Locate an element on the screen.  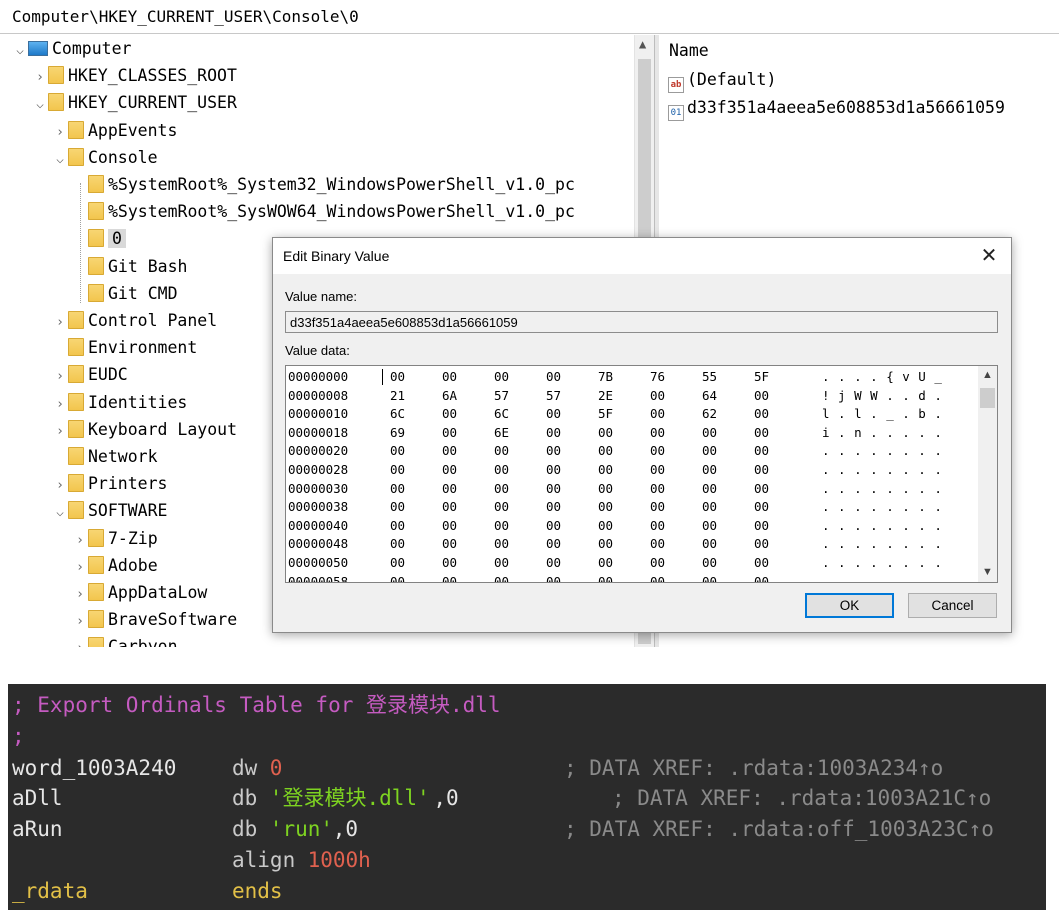
tree-item: ⌵ Computer is located at coordinates (71, 49).